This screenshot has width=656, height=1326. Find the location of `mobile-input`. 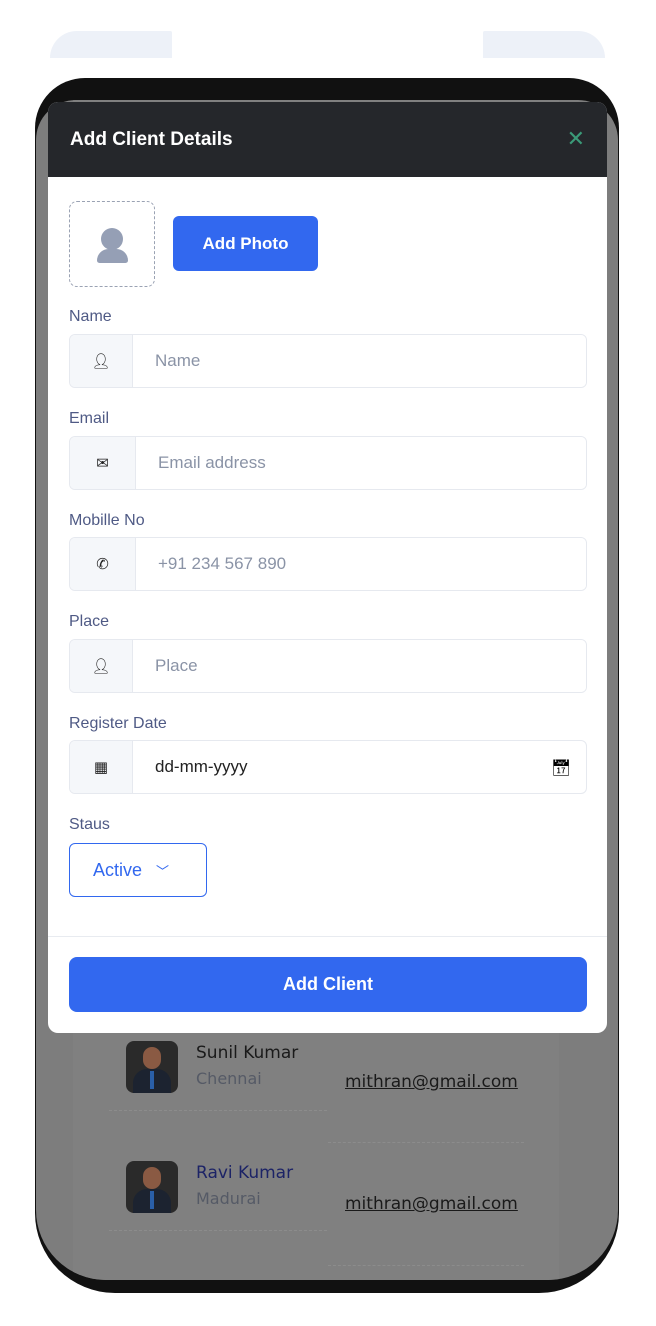

mobile-input is located at coordinates (361, 564).